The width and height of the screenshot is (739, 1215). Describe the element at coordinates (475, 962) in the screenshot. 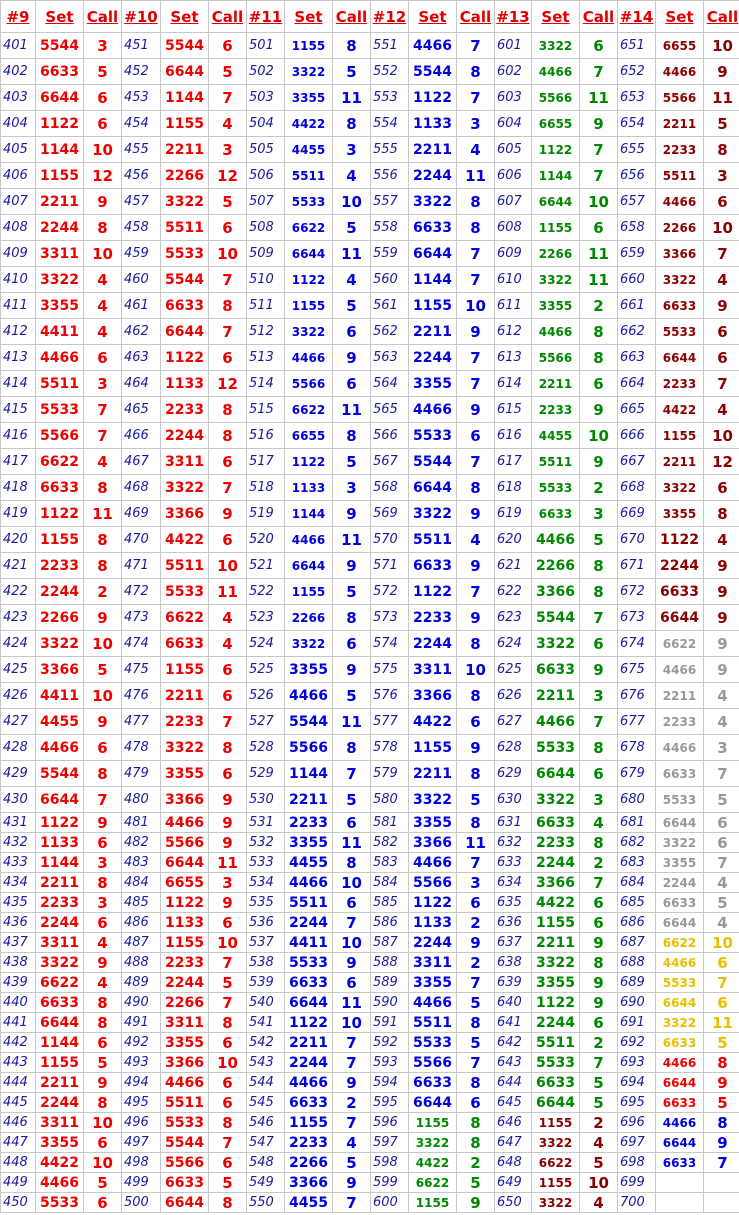

I see `call-cell: 2` at that location.